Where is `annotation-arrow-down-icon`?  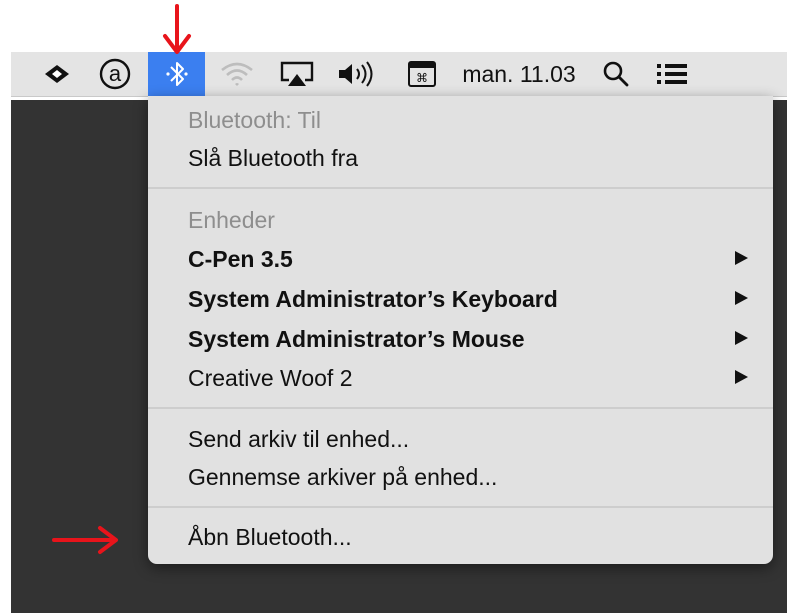
annotation-arrow-down-icon is located at coordinates (177, 29).